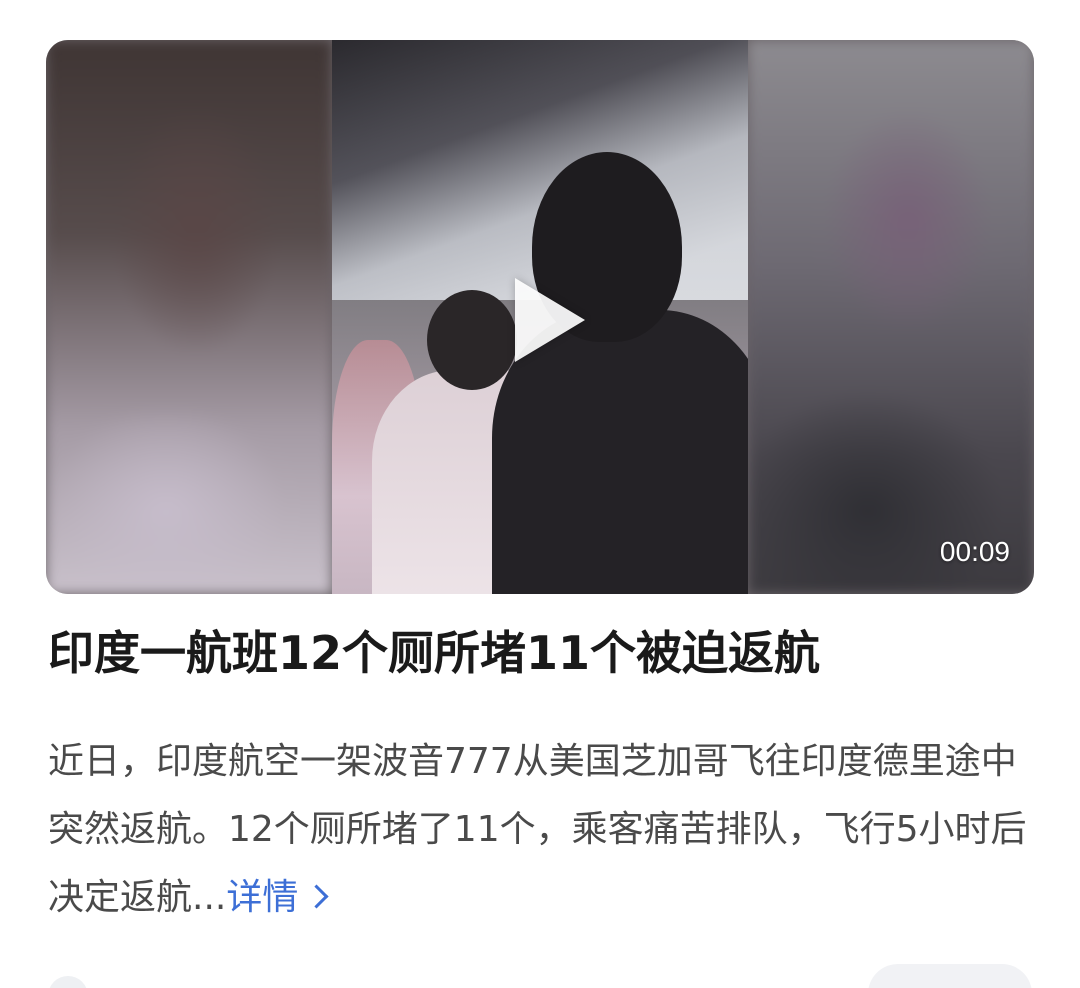 The image size is (1080, 988). Describe the element at coordinates (316, 896) in the screenshot. I see `chevron-right-icon` at that location.